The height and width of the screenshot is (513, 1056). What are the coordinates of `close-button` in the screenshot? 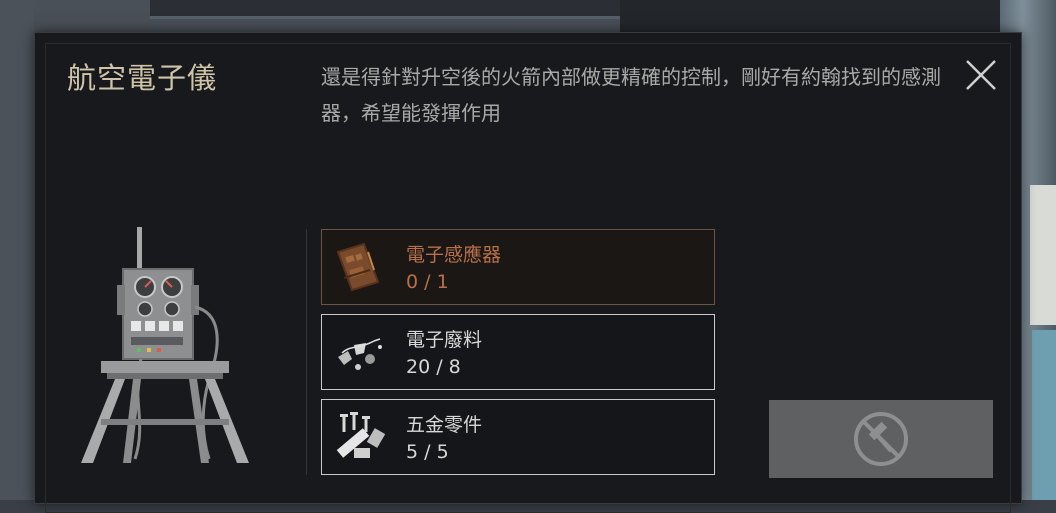 It's located at (981, 75).